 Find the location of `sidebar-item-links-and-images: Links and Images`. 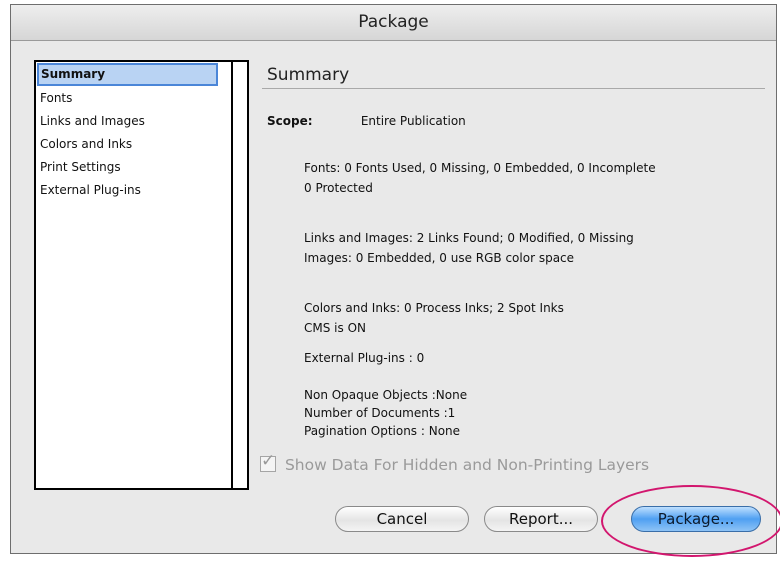

sidebar-item-links-and-images: Links and Images is located at coordinates (127, 121).